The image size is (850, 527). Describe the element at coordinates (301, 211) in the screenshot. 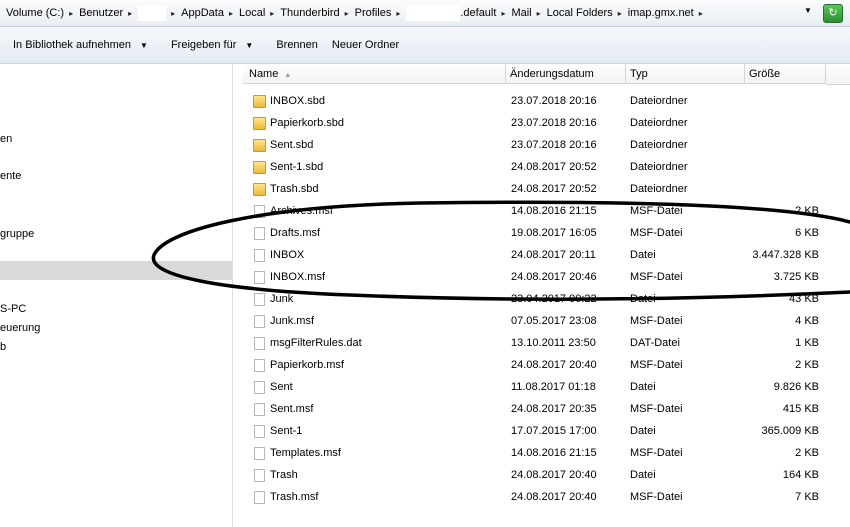

I see `file-name: Archives.msf` at that location.